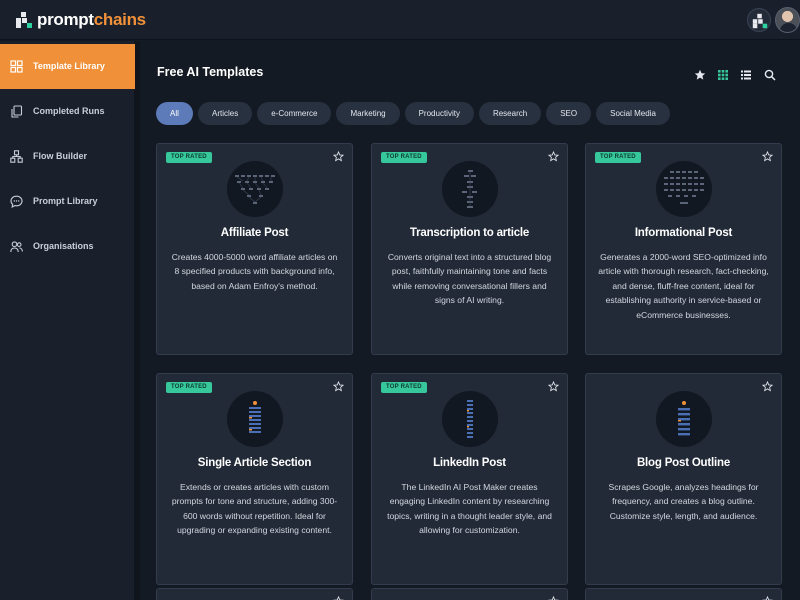 The width and height of the screenshot is (800, 600). What do you see at coordinates (683, 233) in the screenshot?
I see `card-title: Informational Post` at bounding box center [683, 233].